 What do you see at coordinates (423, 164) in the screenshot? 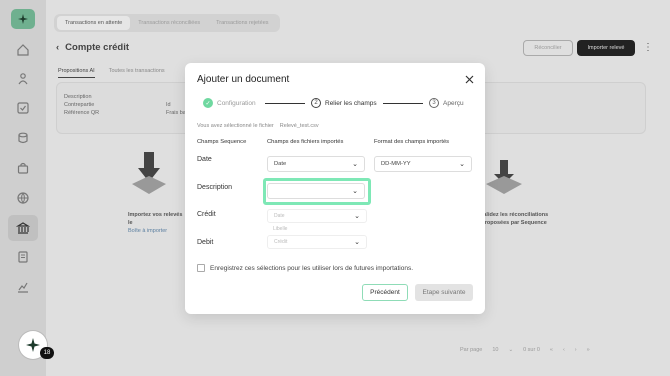
I see `date-format-select: DD-MM-YY ⌄` at bounding box center [423, 164].